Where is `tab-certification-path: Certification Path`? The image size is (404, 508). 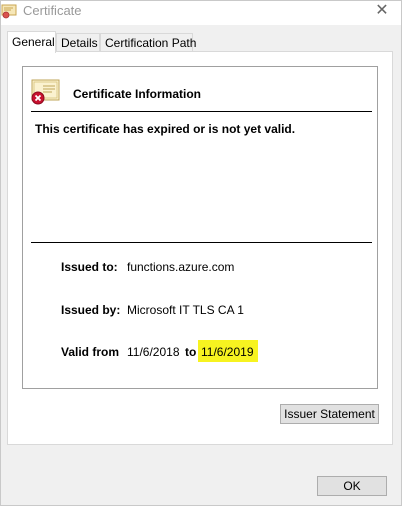 tab-certification-path: Certification Path is located at coordinates (148, 42).